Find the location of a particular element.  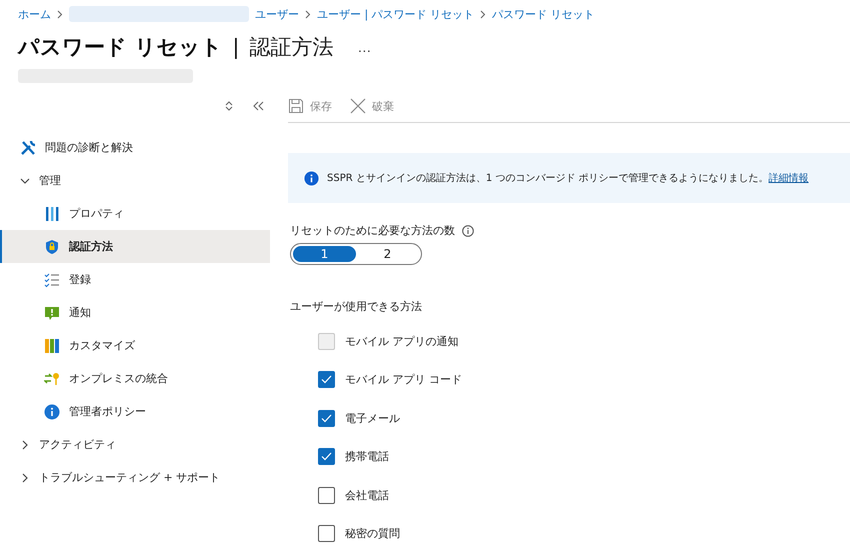

wrench-icon is located at coordinates (28, 148).